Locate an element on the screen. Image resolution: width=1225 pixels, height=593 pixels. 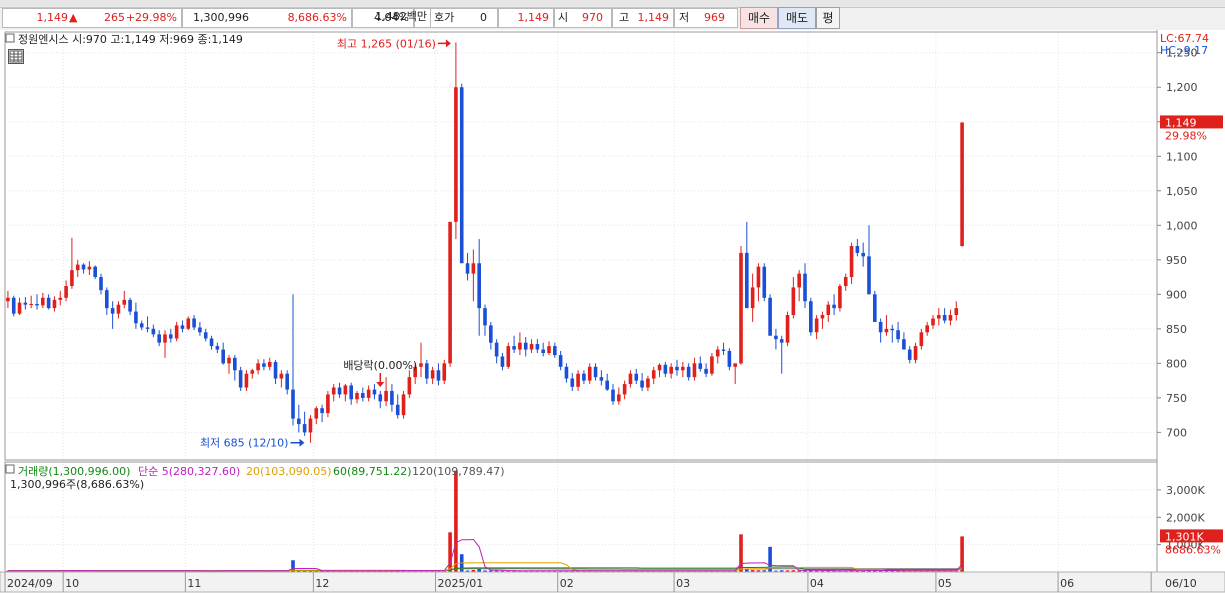
buy-button: 매수 is located at coordinates (759, 18).